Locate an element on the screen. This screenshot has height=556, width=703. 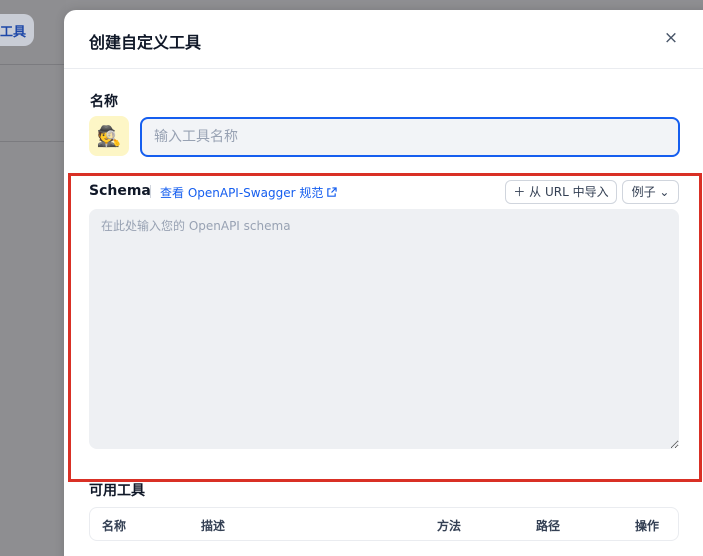
close-icon: × is located at coordinates (671, 38).